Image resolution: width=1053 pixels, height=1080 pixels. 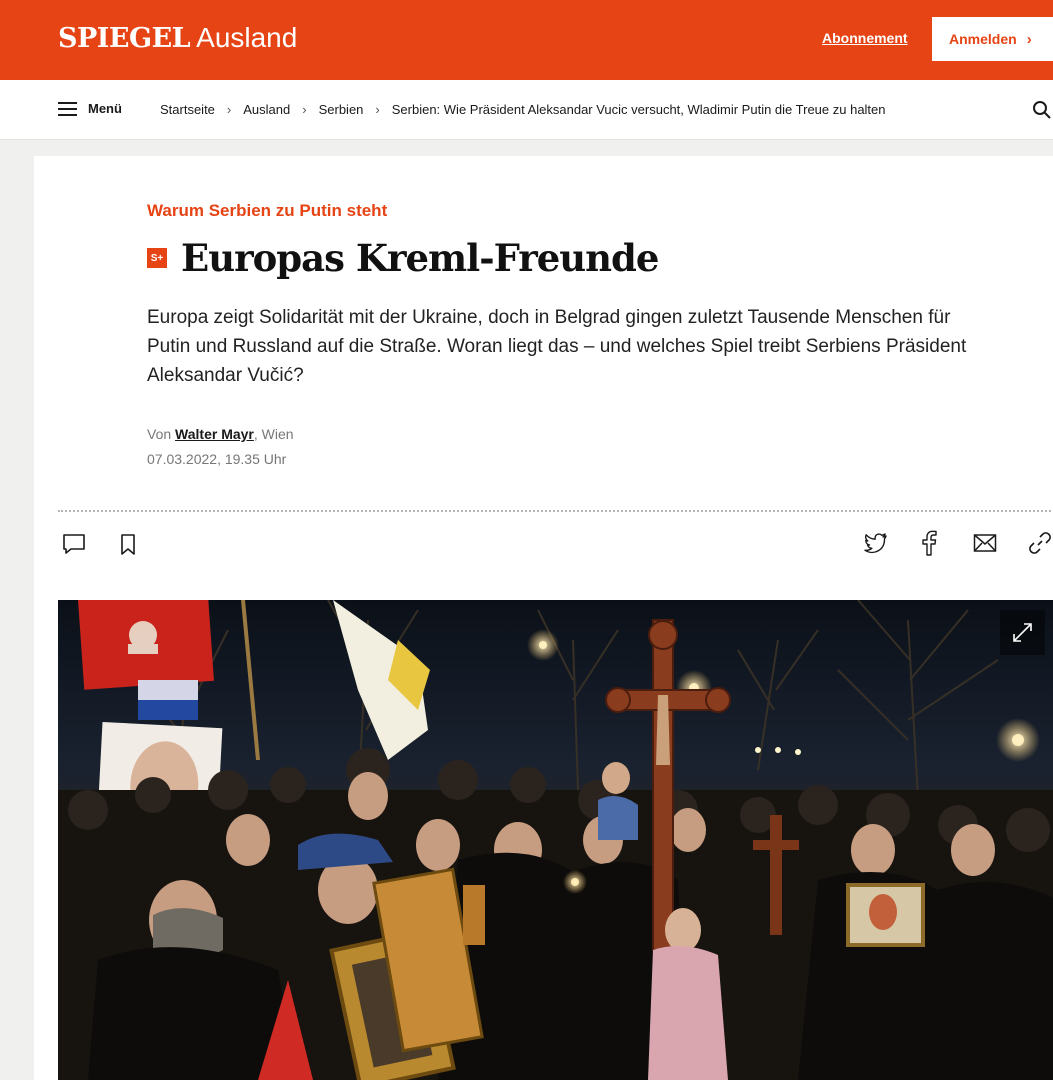 I want to click on hamburger-icon, so click(x=67, y=108).